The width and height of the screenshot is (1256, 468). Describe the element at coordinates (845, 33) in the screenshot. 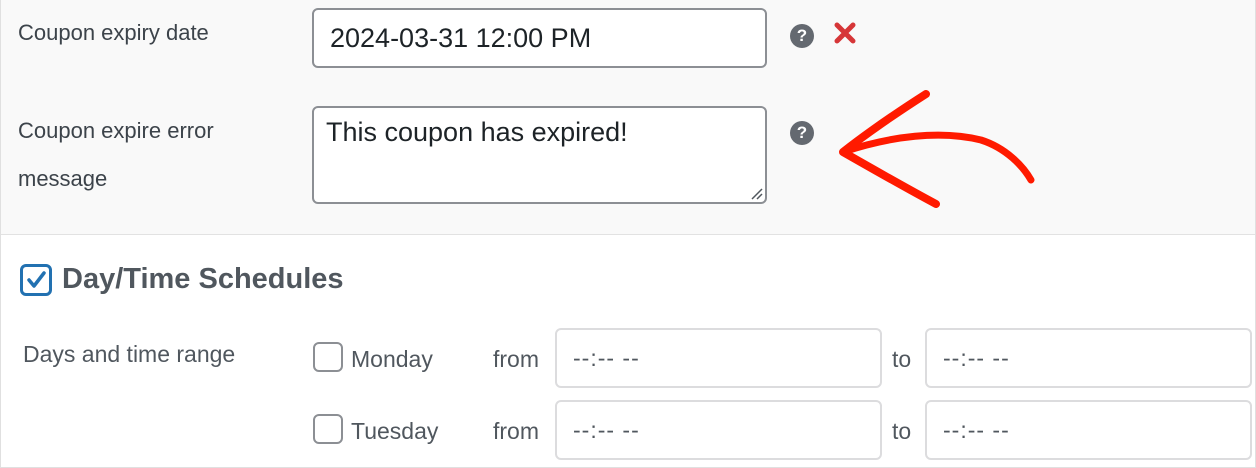

I see `remove-x-icon` at that location.